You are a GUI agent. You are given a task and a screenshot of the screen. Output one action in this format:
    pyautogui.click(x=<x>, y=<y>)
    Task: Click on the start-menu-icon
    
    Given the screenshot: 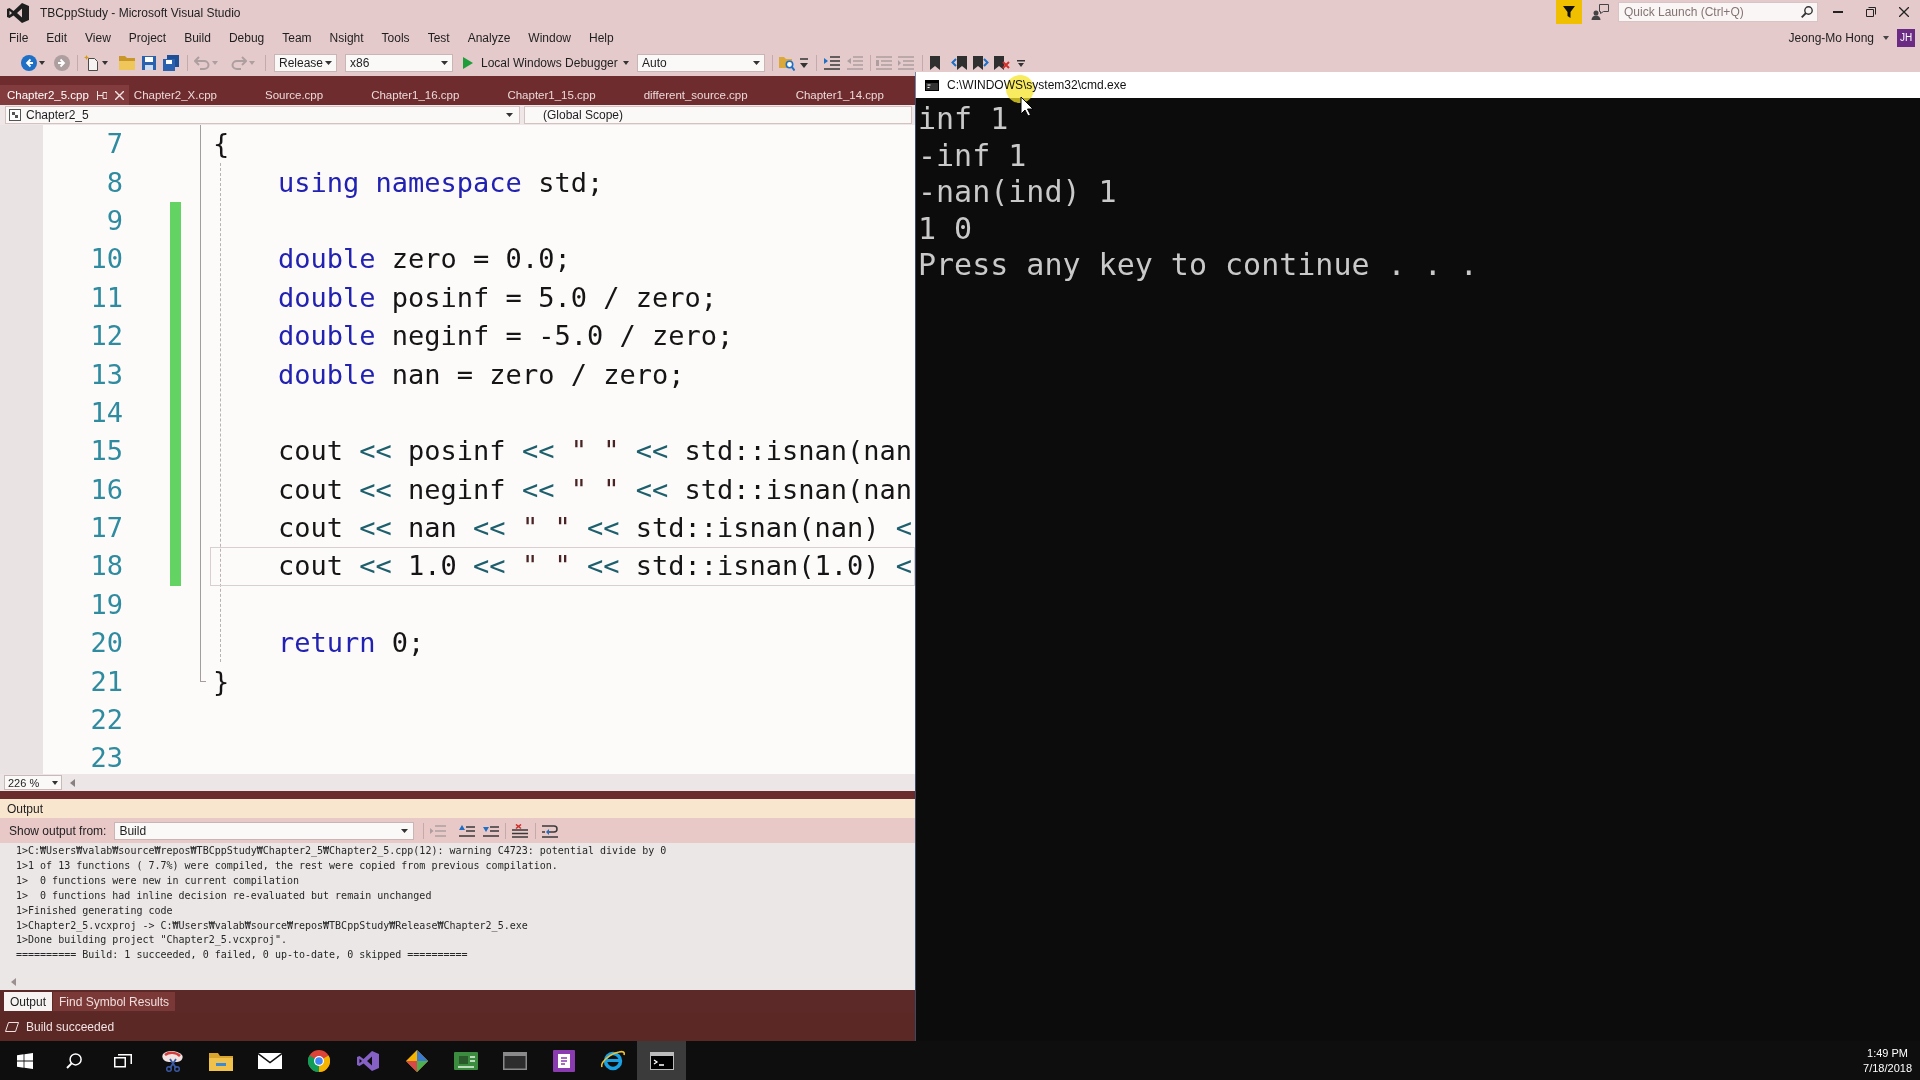 What is the action you would take?
    pyautogui.click(x=24, y=1060)
    